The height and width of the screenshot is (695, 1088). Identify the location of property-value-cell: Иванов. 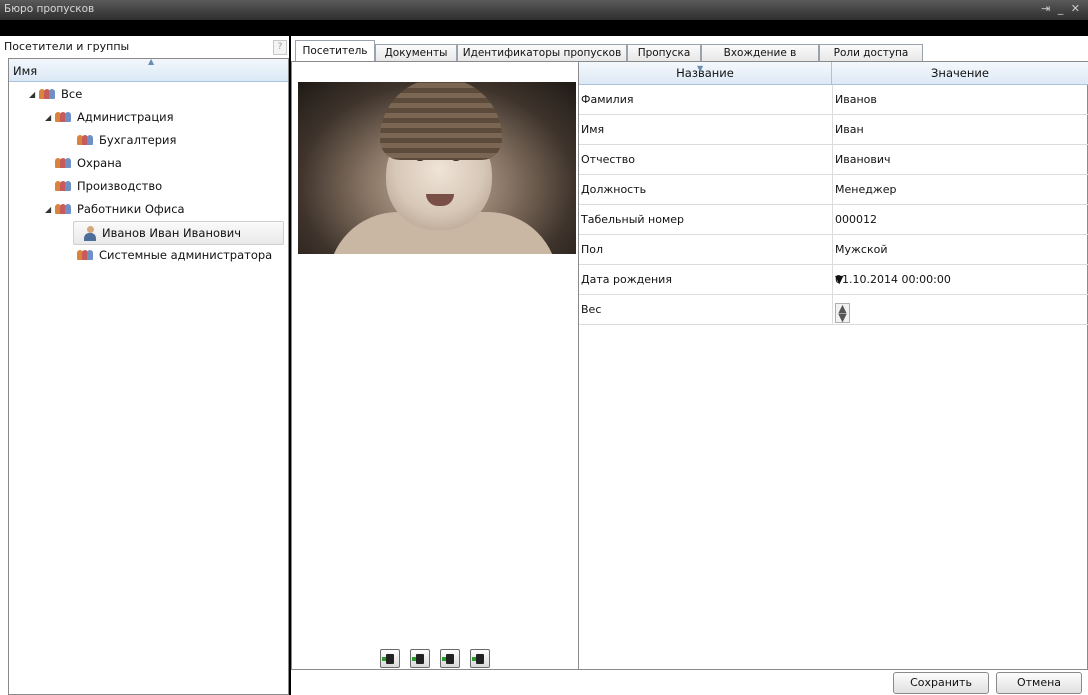
(960, 99).